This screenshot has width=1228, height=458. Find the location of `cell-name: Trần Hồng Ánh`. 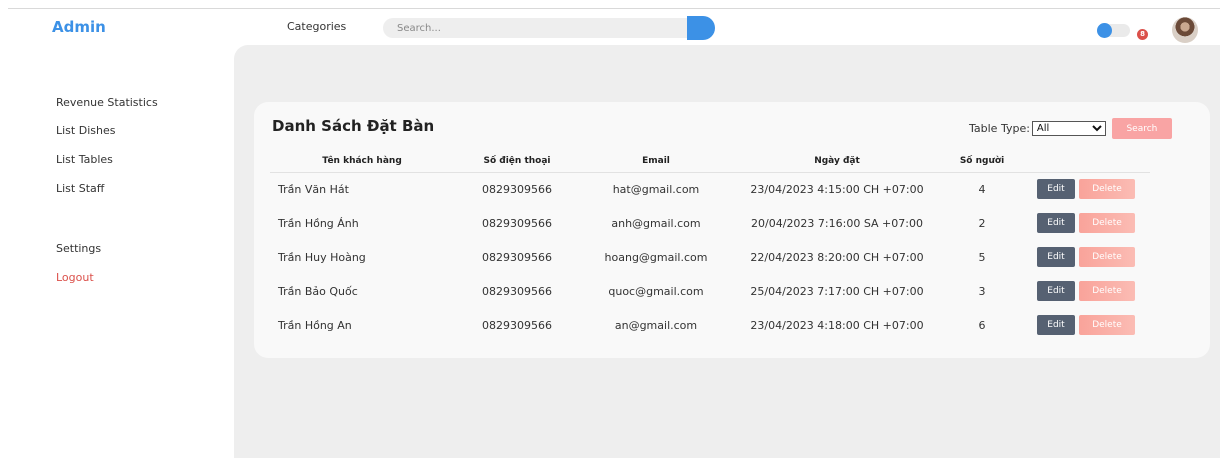

cell-name: Trần Hồng Ánh is located at coordinates (318, 223).